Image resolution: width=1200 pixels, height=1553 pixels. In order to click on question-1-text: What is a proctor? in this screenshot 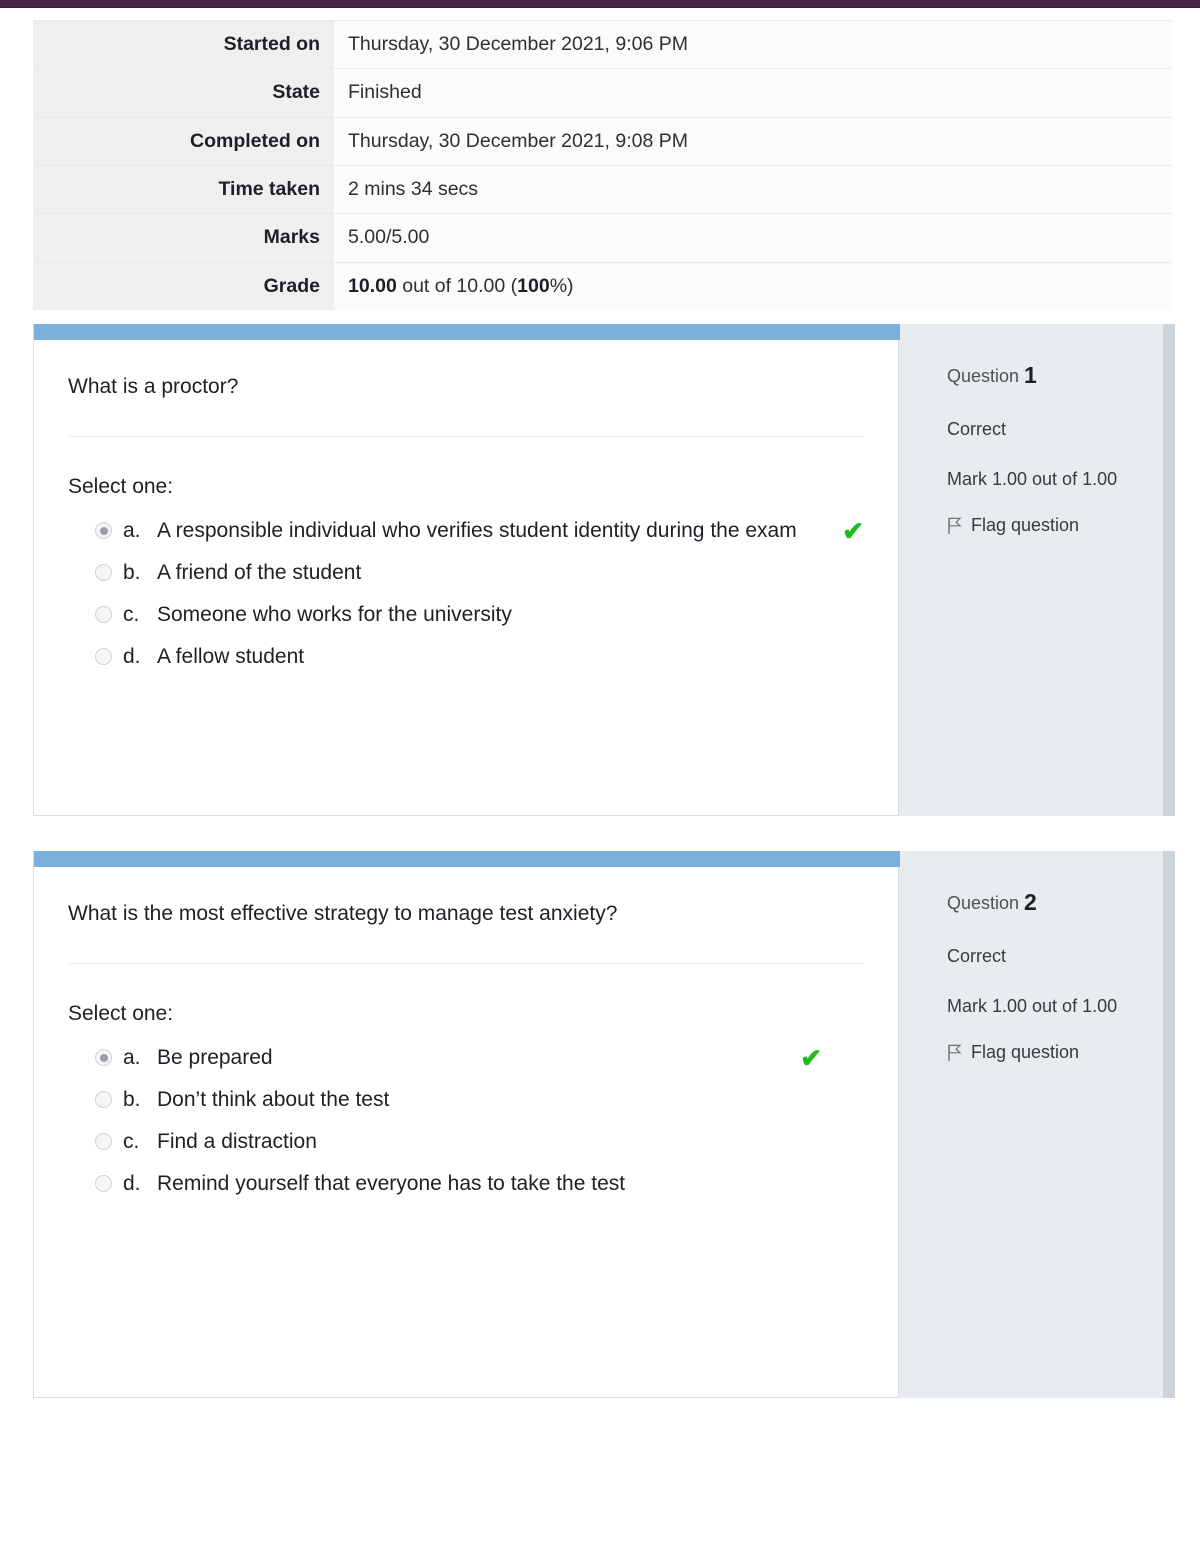, I will do `click(153, 386)`.